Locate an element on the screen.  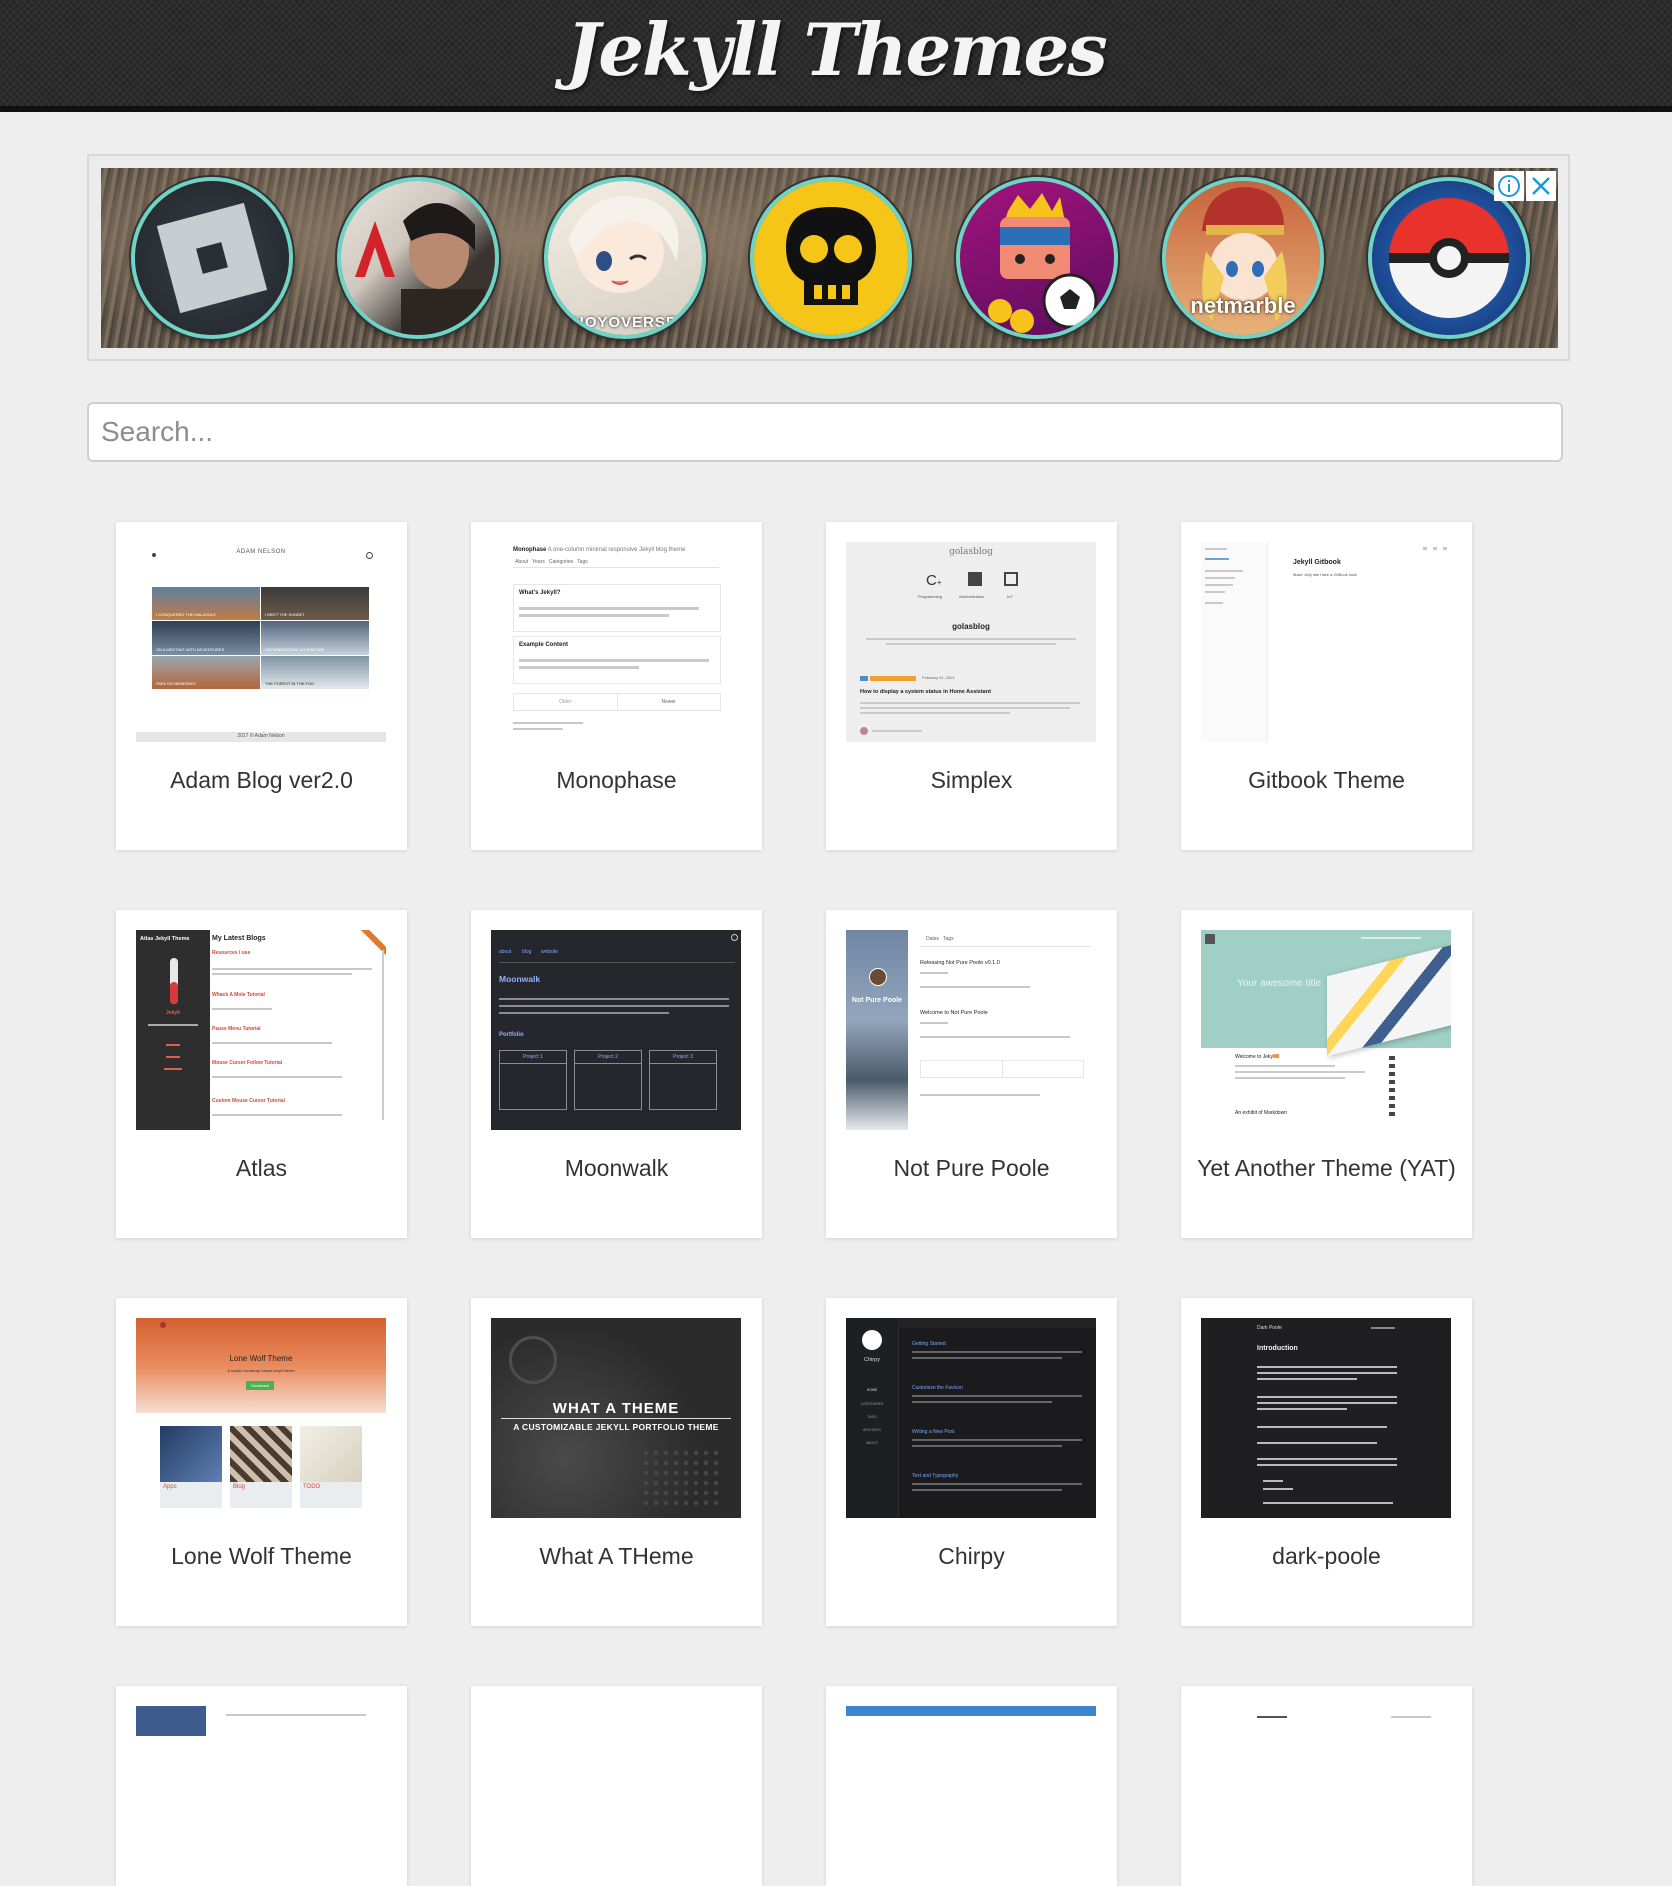
thumb-heading: Moonwalk is located at coordinates (520, 979).